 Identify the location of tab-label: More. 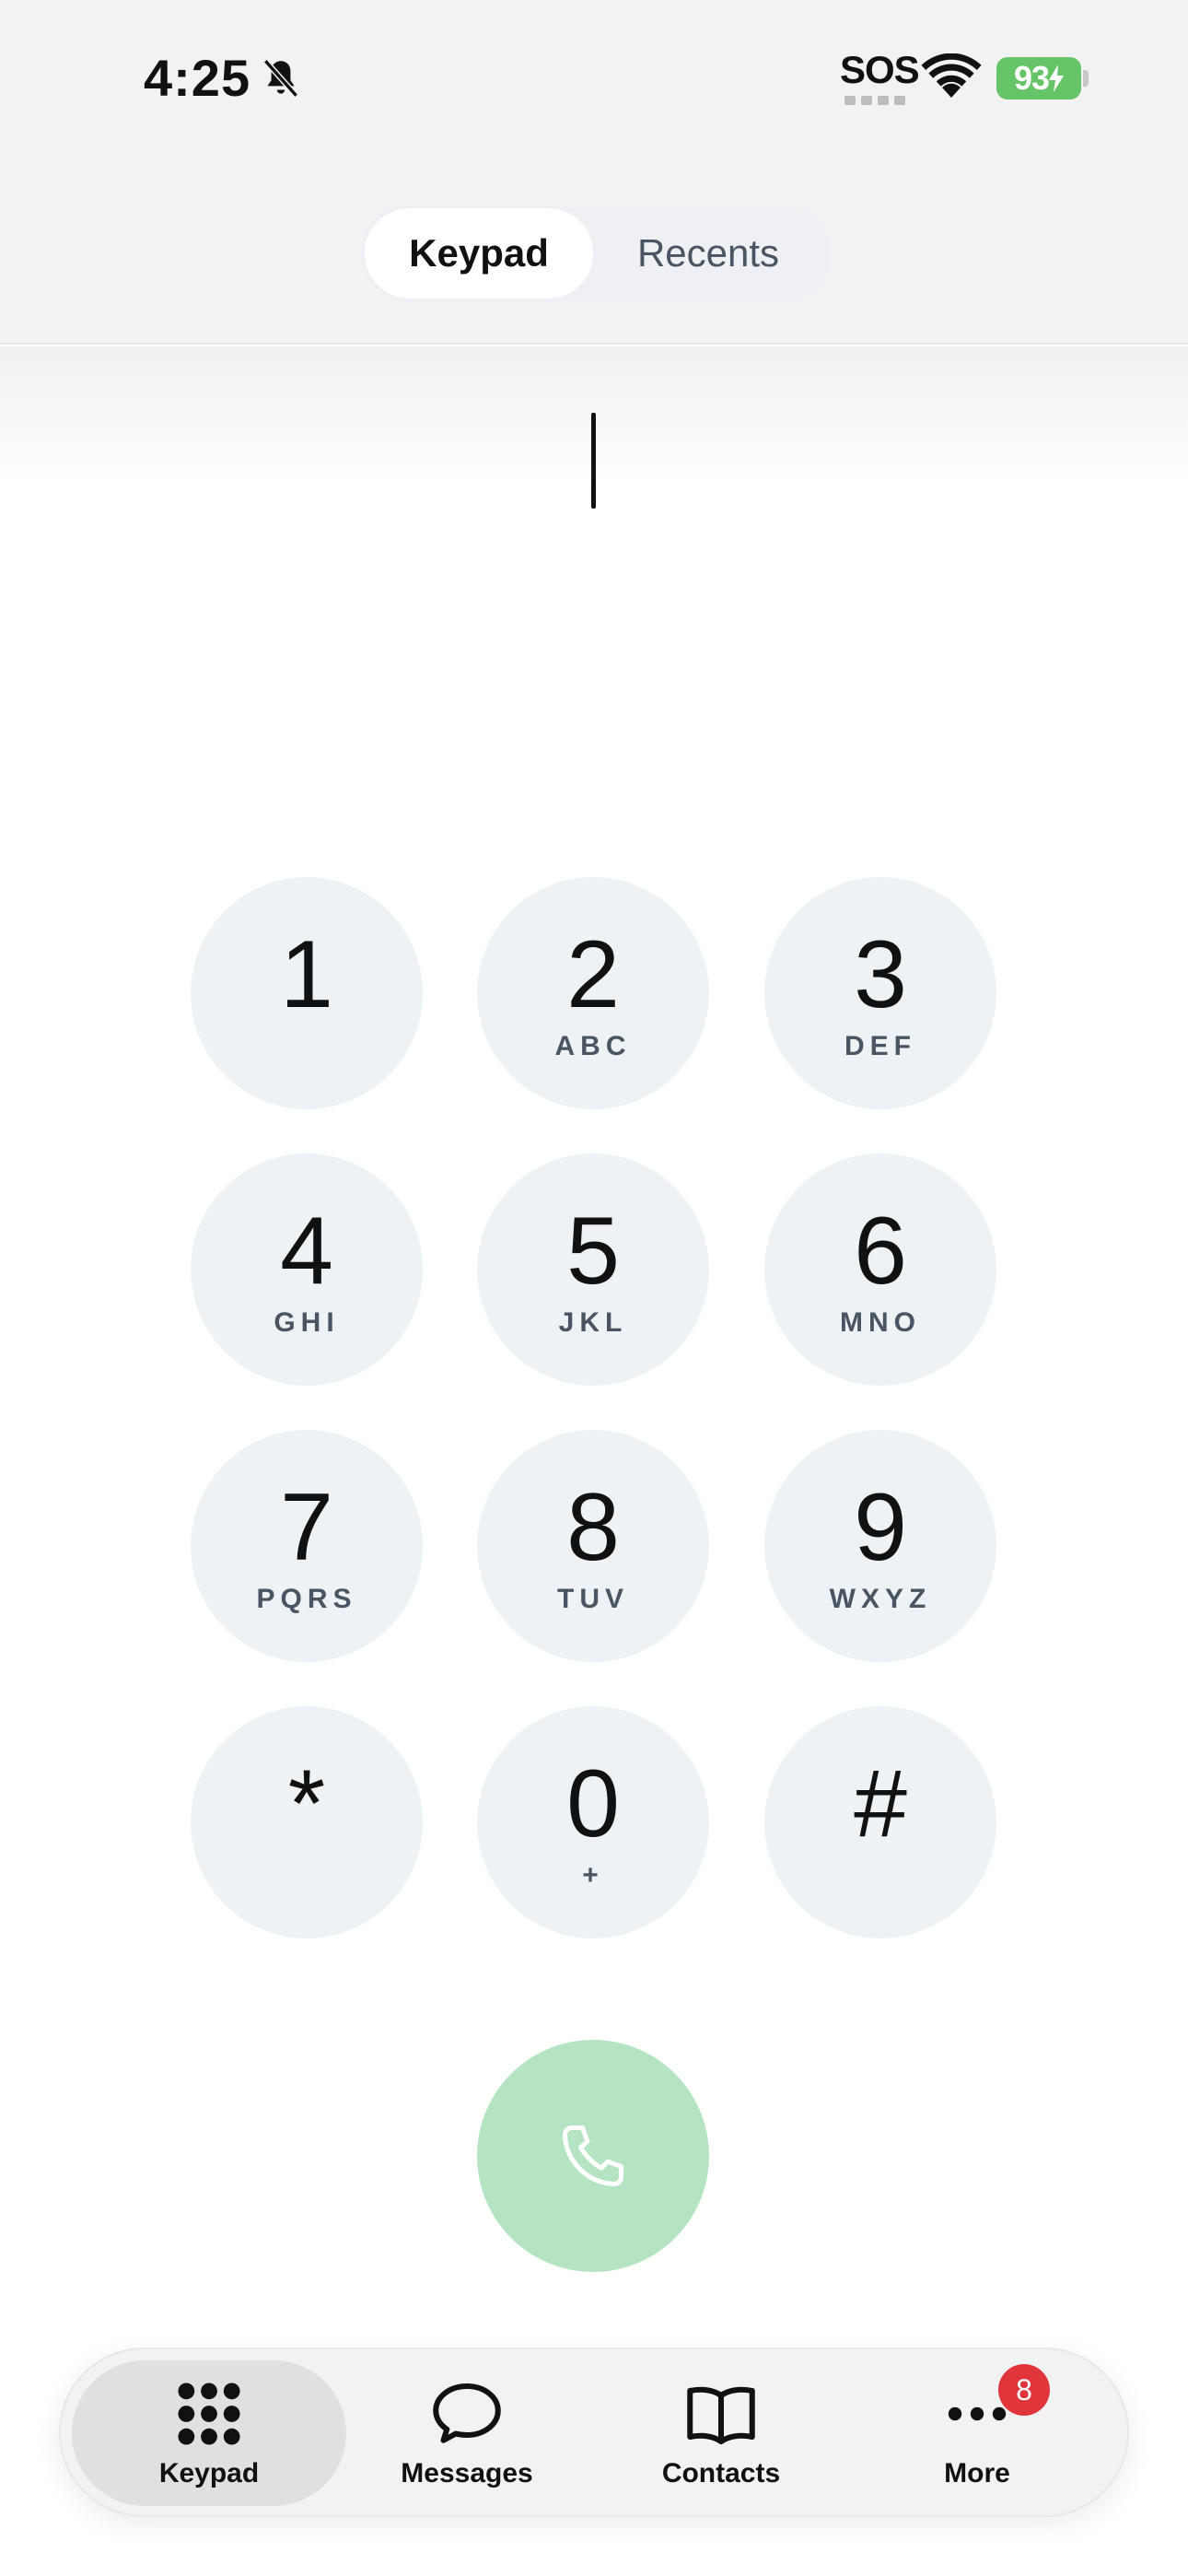
(977, 2473).